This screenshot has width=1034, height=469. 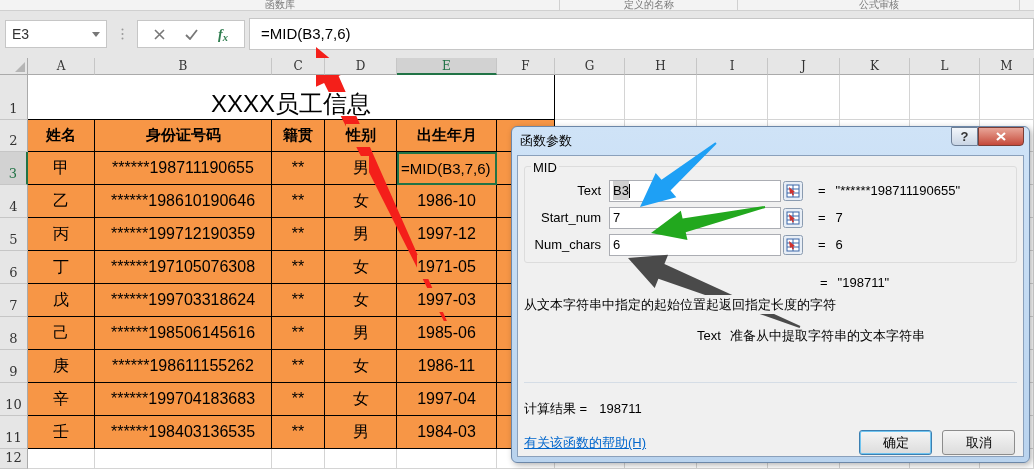 I want to click on argument-field: 6, so click(x=695, y=244).